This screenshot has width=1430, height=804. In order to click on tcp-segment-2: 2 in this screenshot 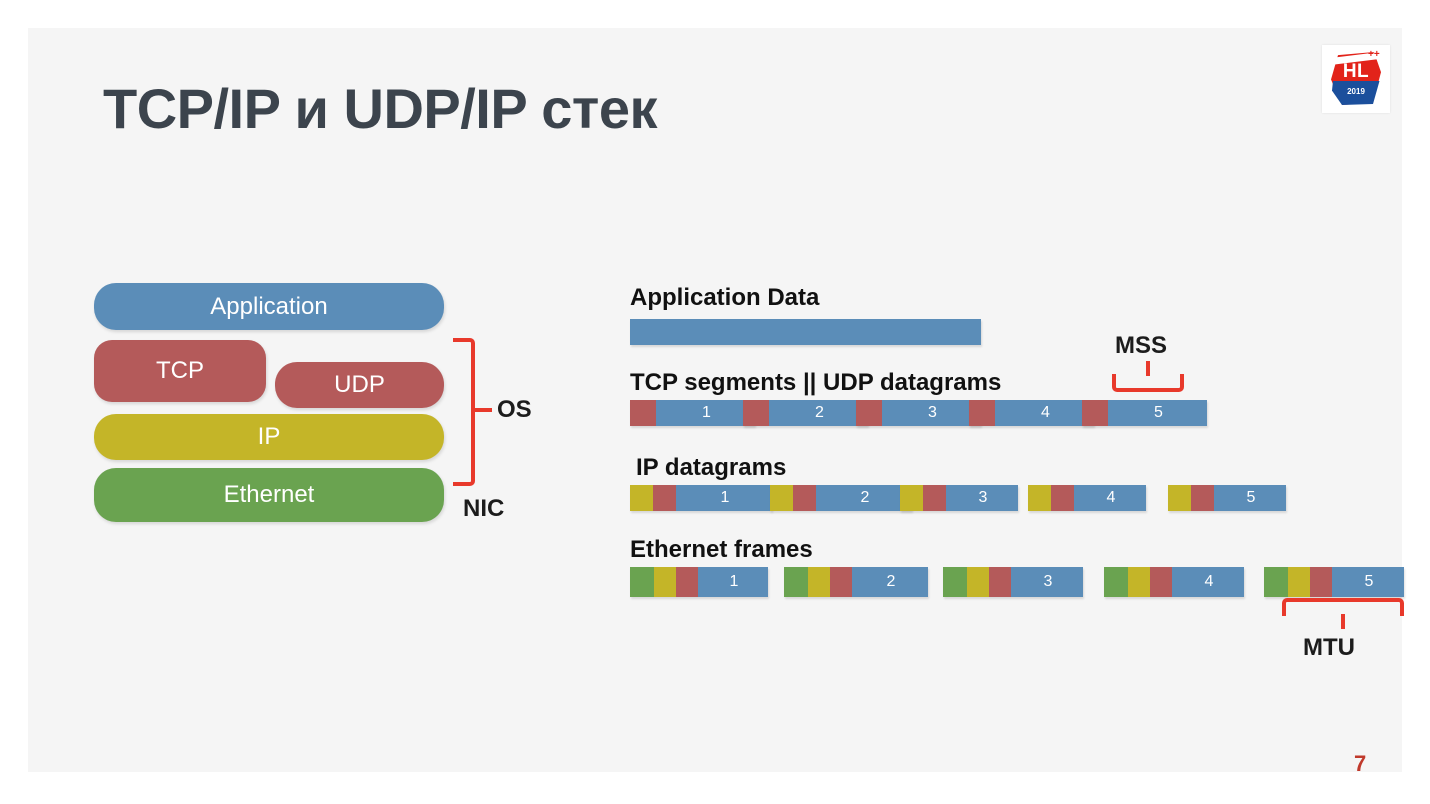, I will do `click(805, 413)`.